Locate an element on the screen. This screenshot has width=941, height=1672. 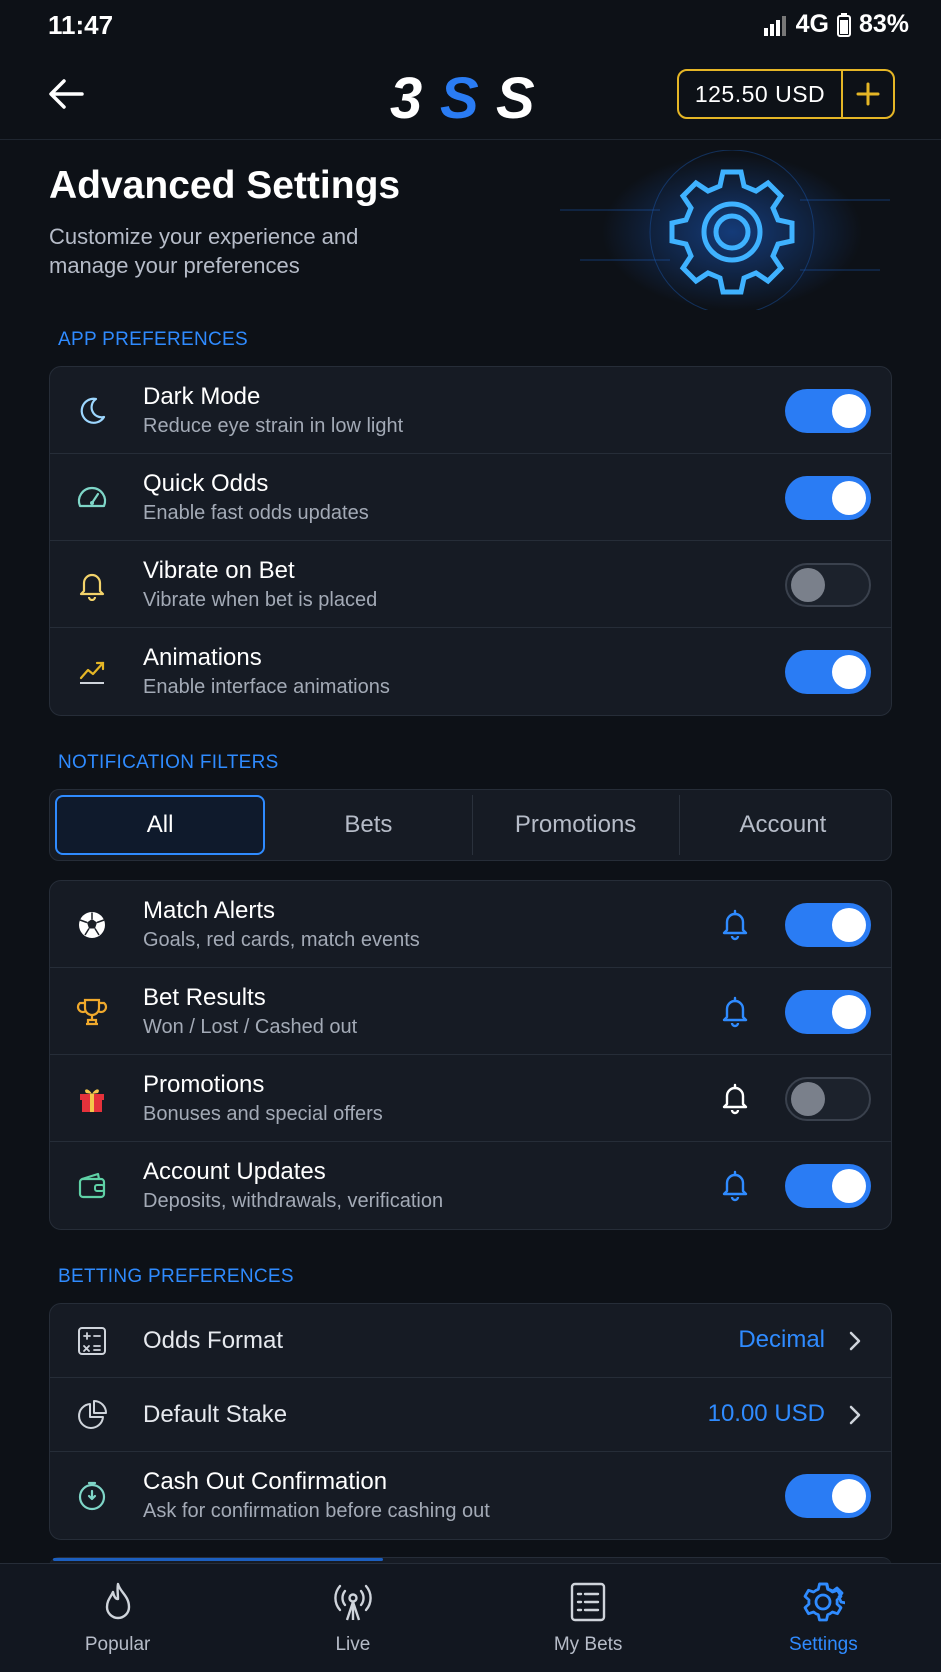
glowing-gear-illustration is located at coordinates (730, 232).